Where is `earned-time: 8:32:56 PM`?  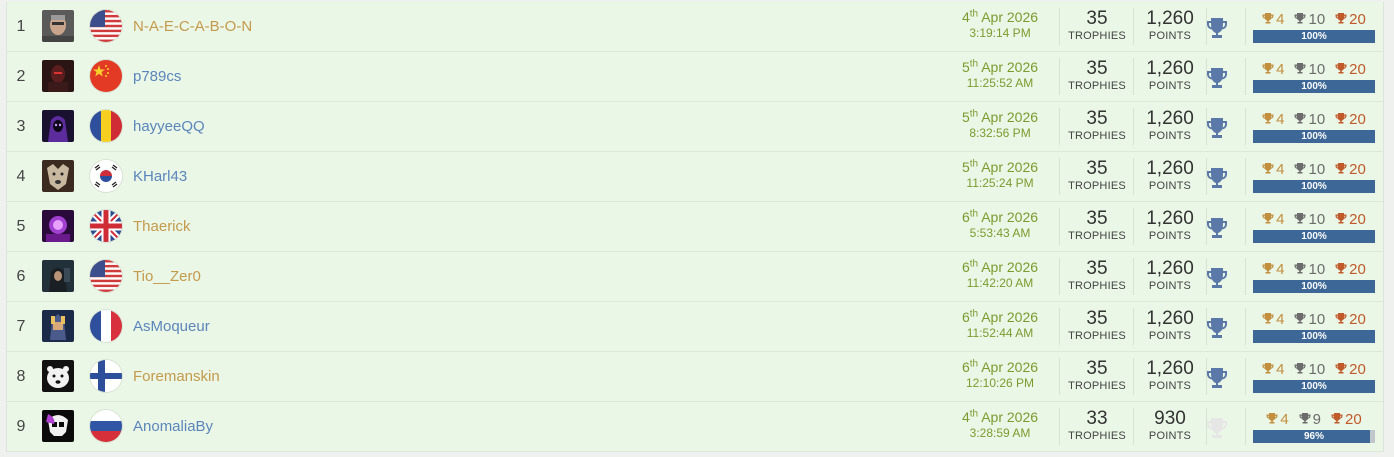 earned-time: 8:32:56 PM is located at coordinates (1000, 133).